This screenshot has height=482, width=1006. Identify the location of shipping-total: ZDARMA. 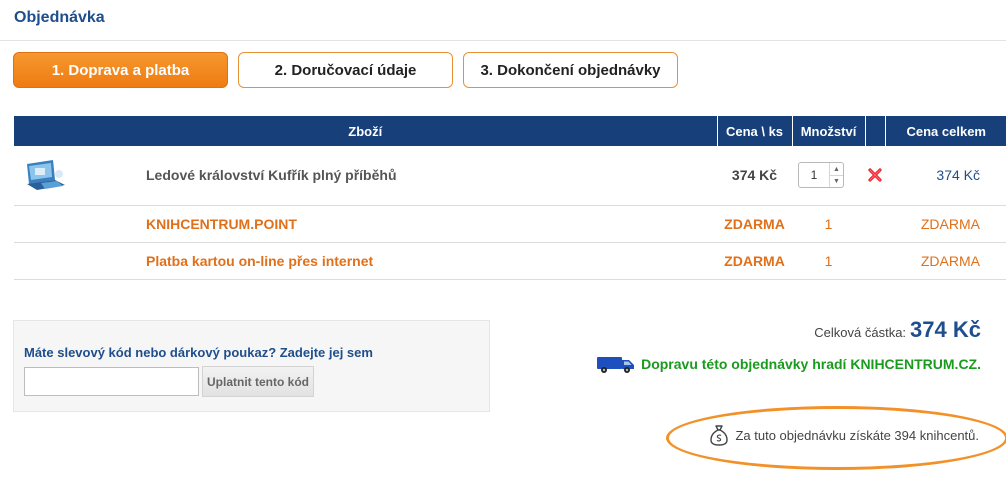
(945, 224).